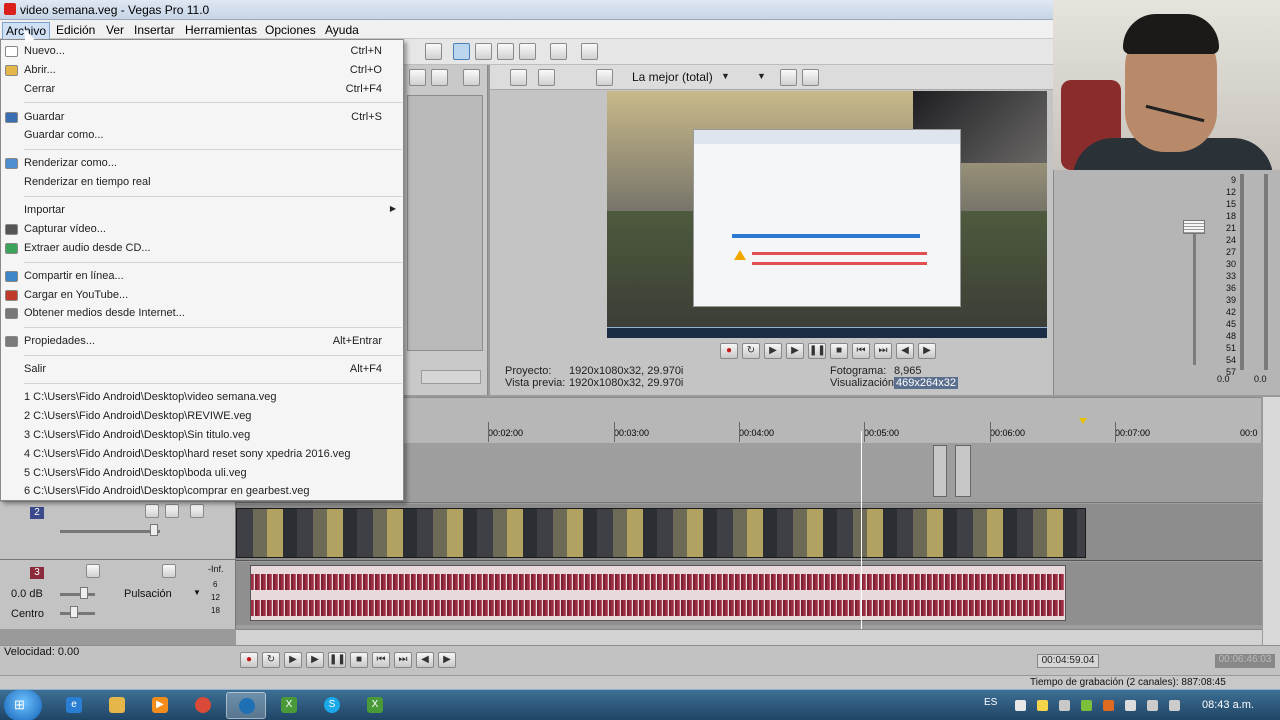 This screenshot has height=720, width=1280. Describe the element at coordinates (1228, 705) in the screenshot. I see `taskbar-clock: 08:43 a.m.` at that location.